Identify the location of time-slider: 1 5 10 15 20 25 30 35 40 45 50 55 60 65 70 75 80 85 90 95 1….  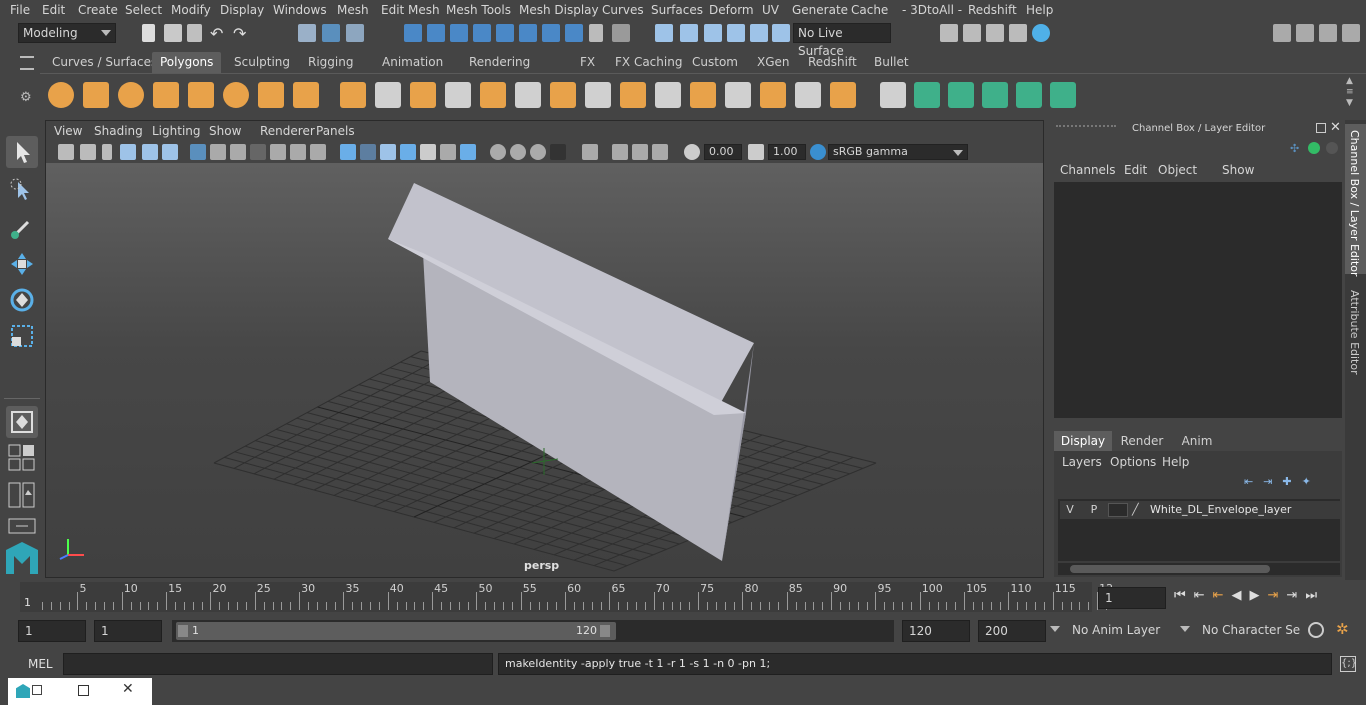
(683, 598).